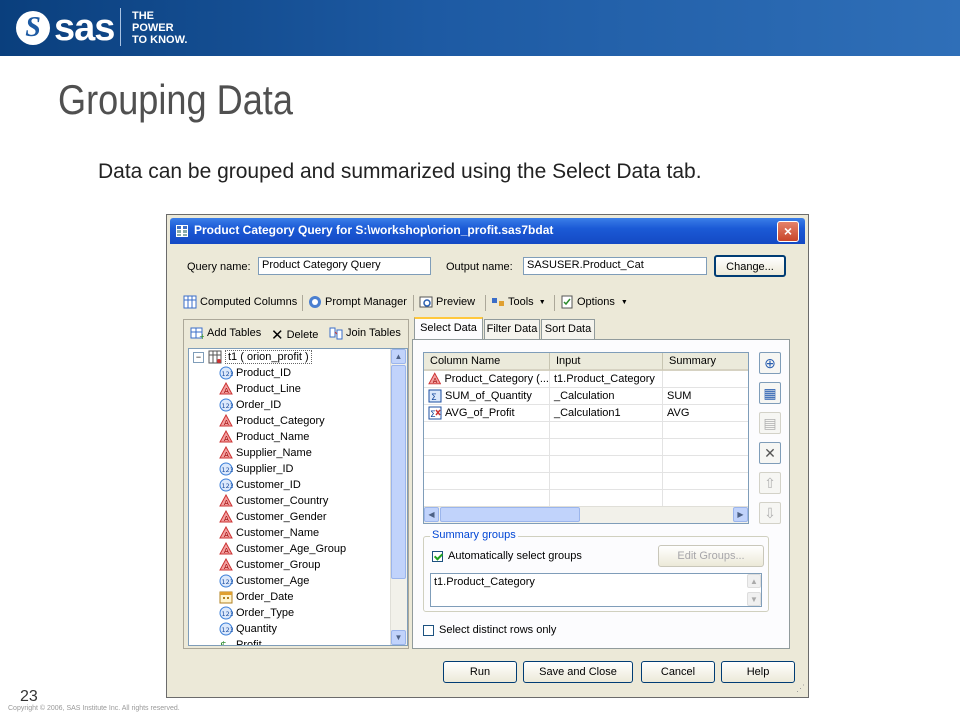 The width and height of the screenshot is (960, 720). I want to click on move-down-button: ⇩, so click(770, 513).